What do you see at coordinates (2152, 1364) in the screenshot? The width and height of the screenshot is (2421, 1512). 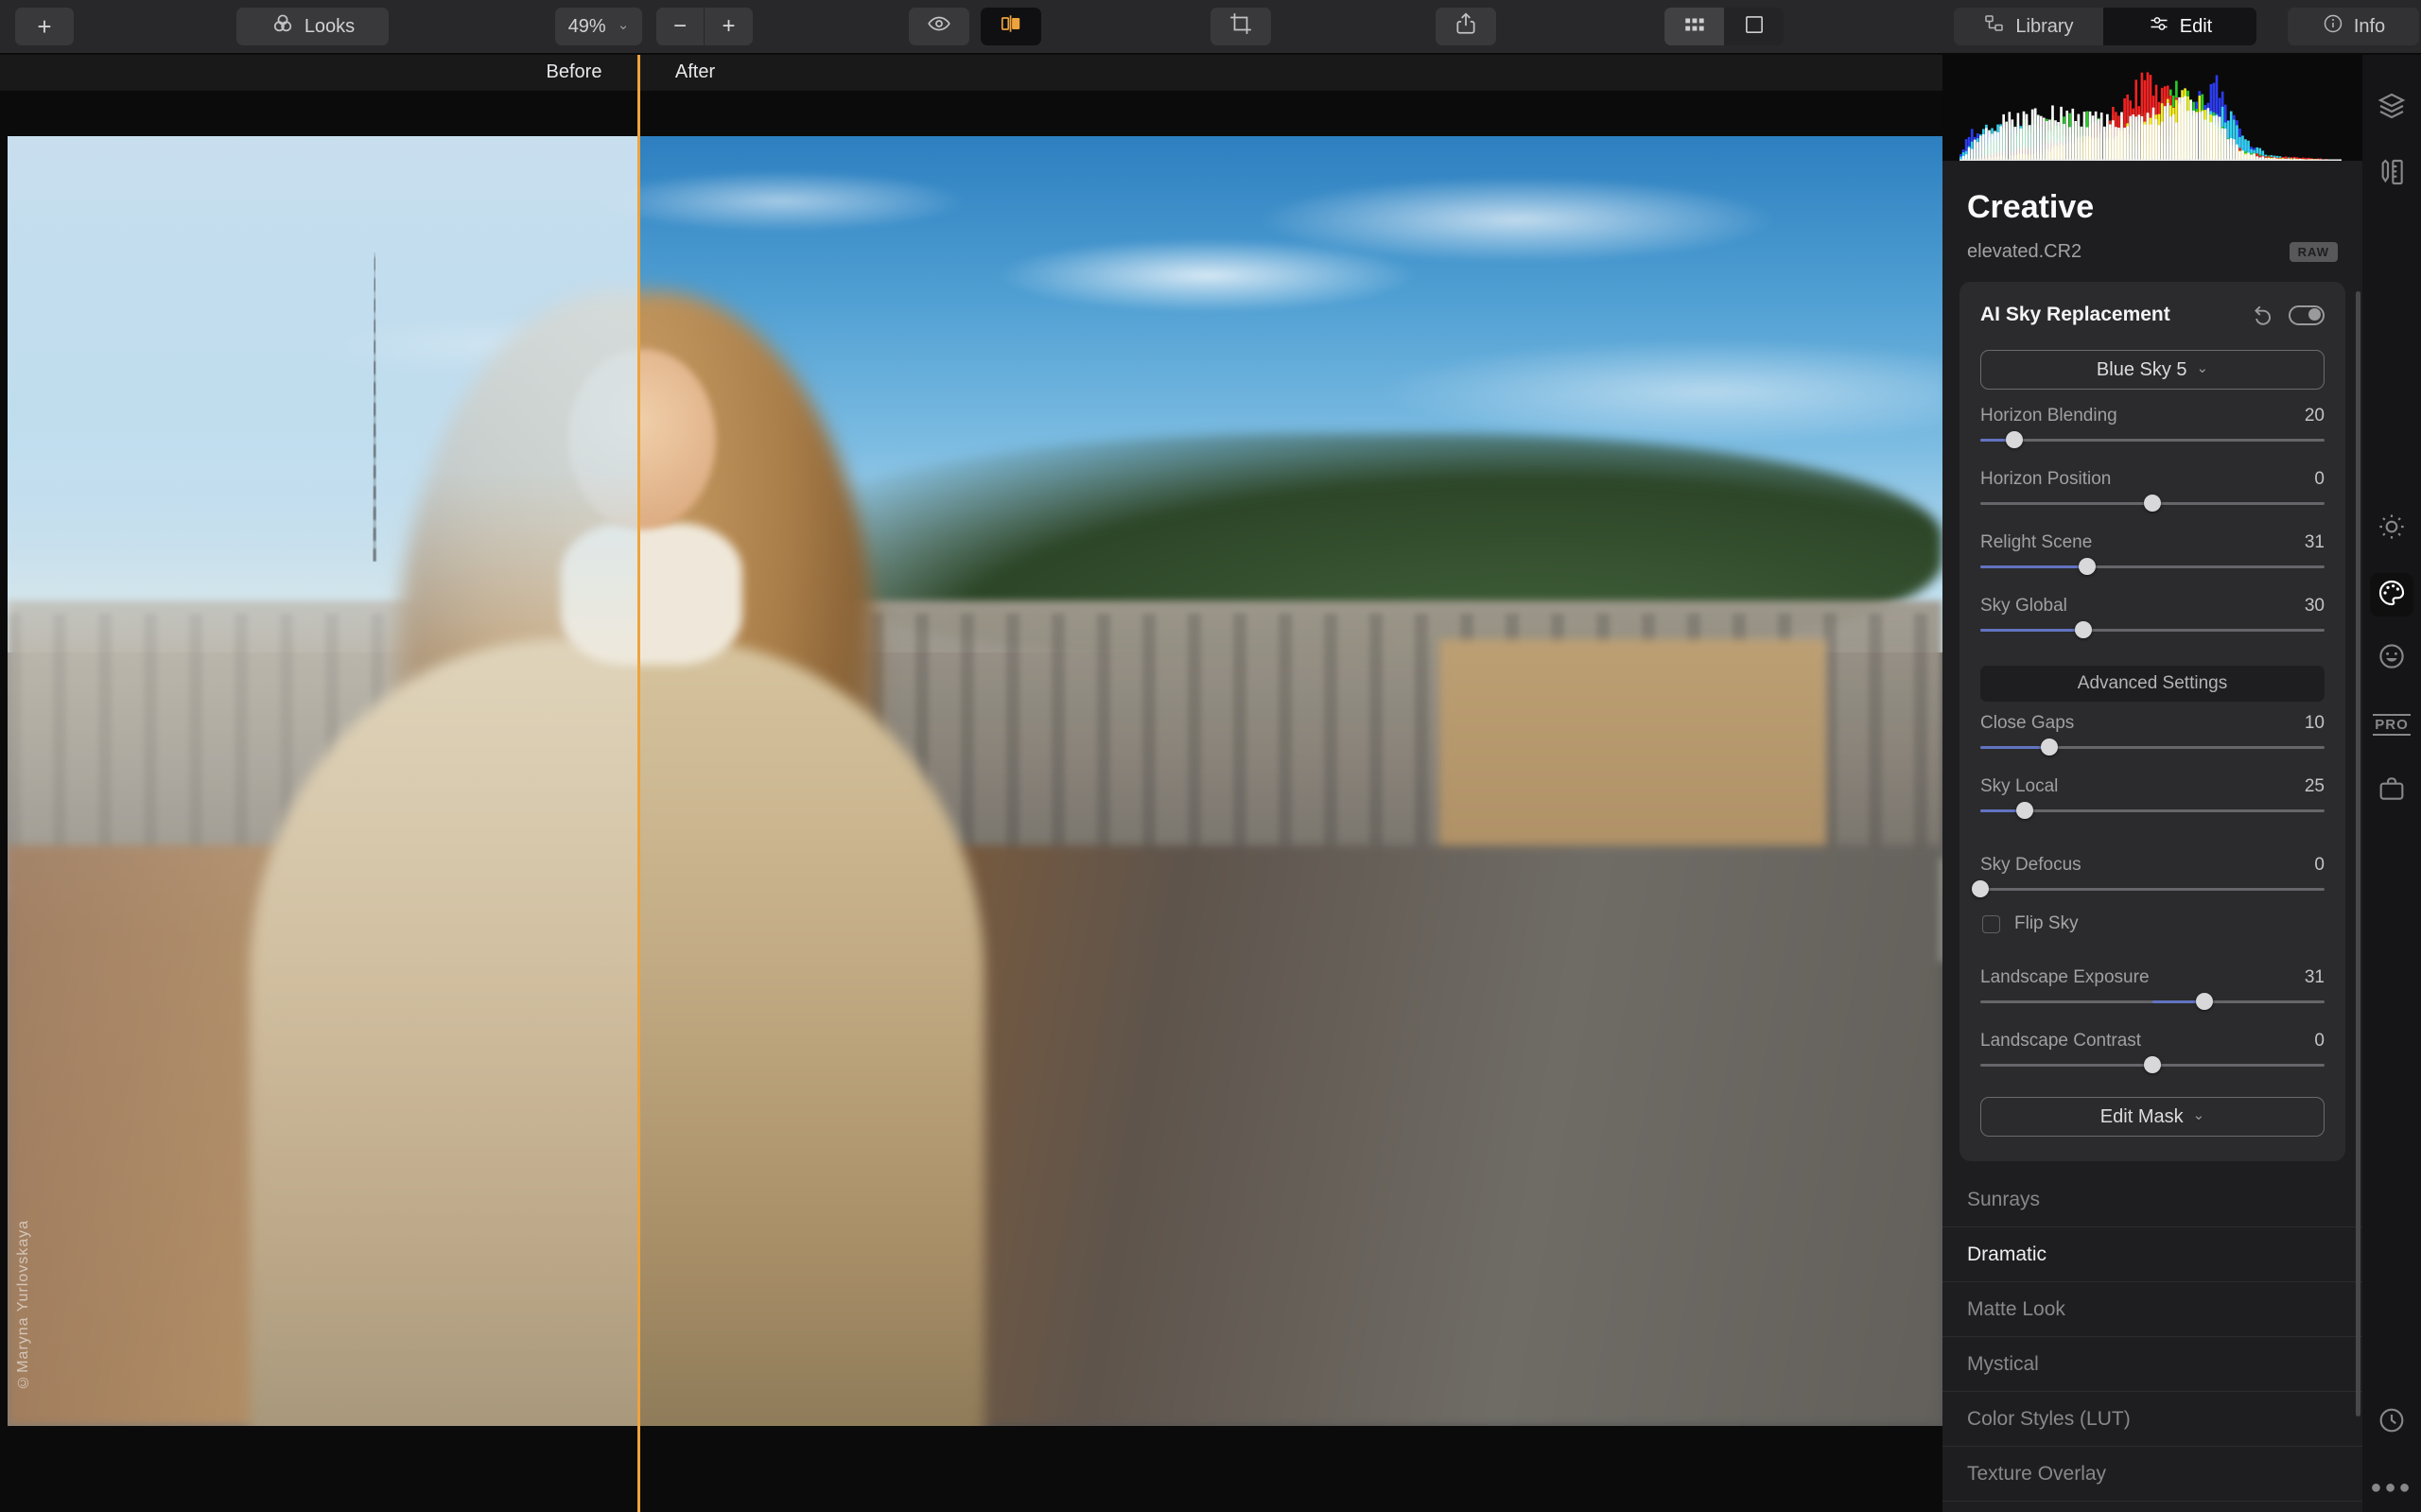 I see `creative-tool-section: Mystical` at bounding box center [2152, 1364].